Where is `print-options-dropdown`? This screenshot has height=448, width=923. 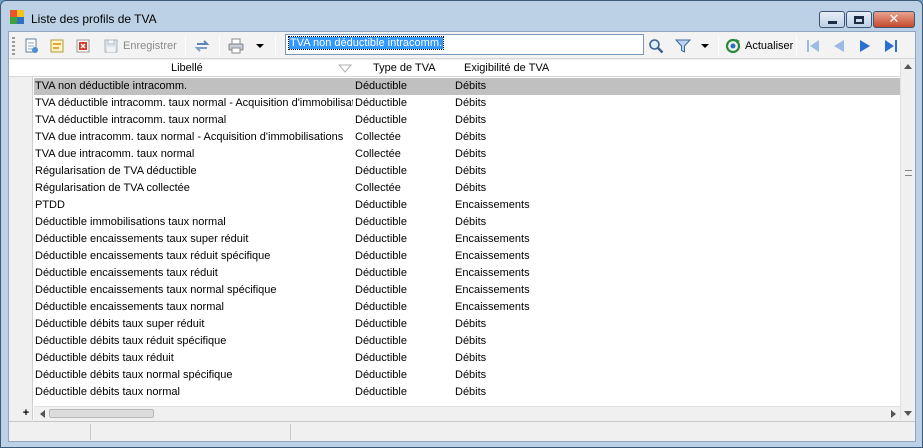
print-options-dropdown is located at coordinates (260, 46).